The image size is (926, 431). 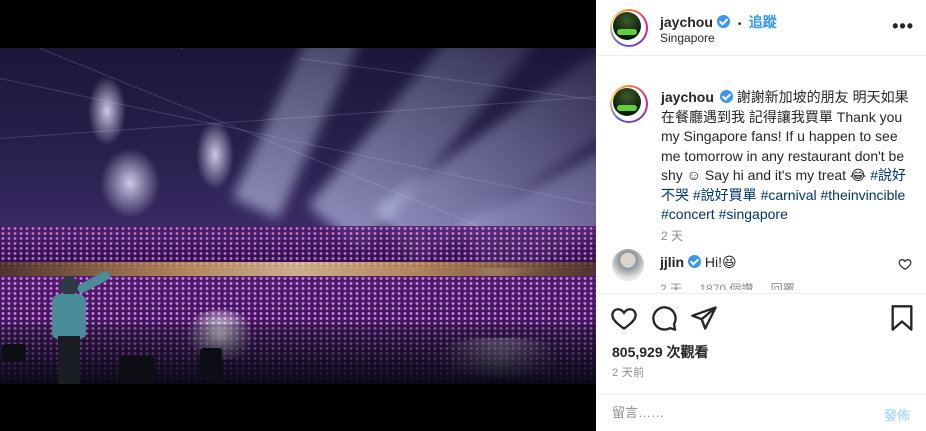 I want to click on heart-icon, so click(x=624, y=318).